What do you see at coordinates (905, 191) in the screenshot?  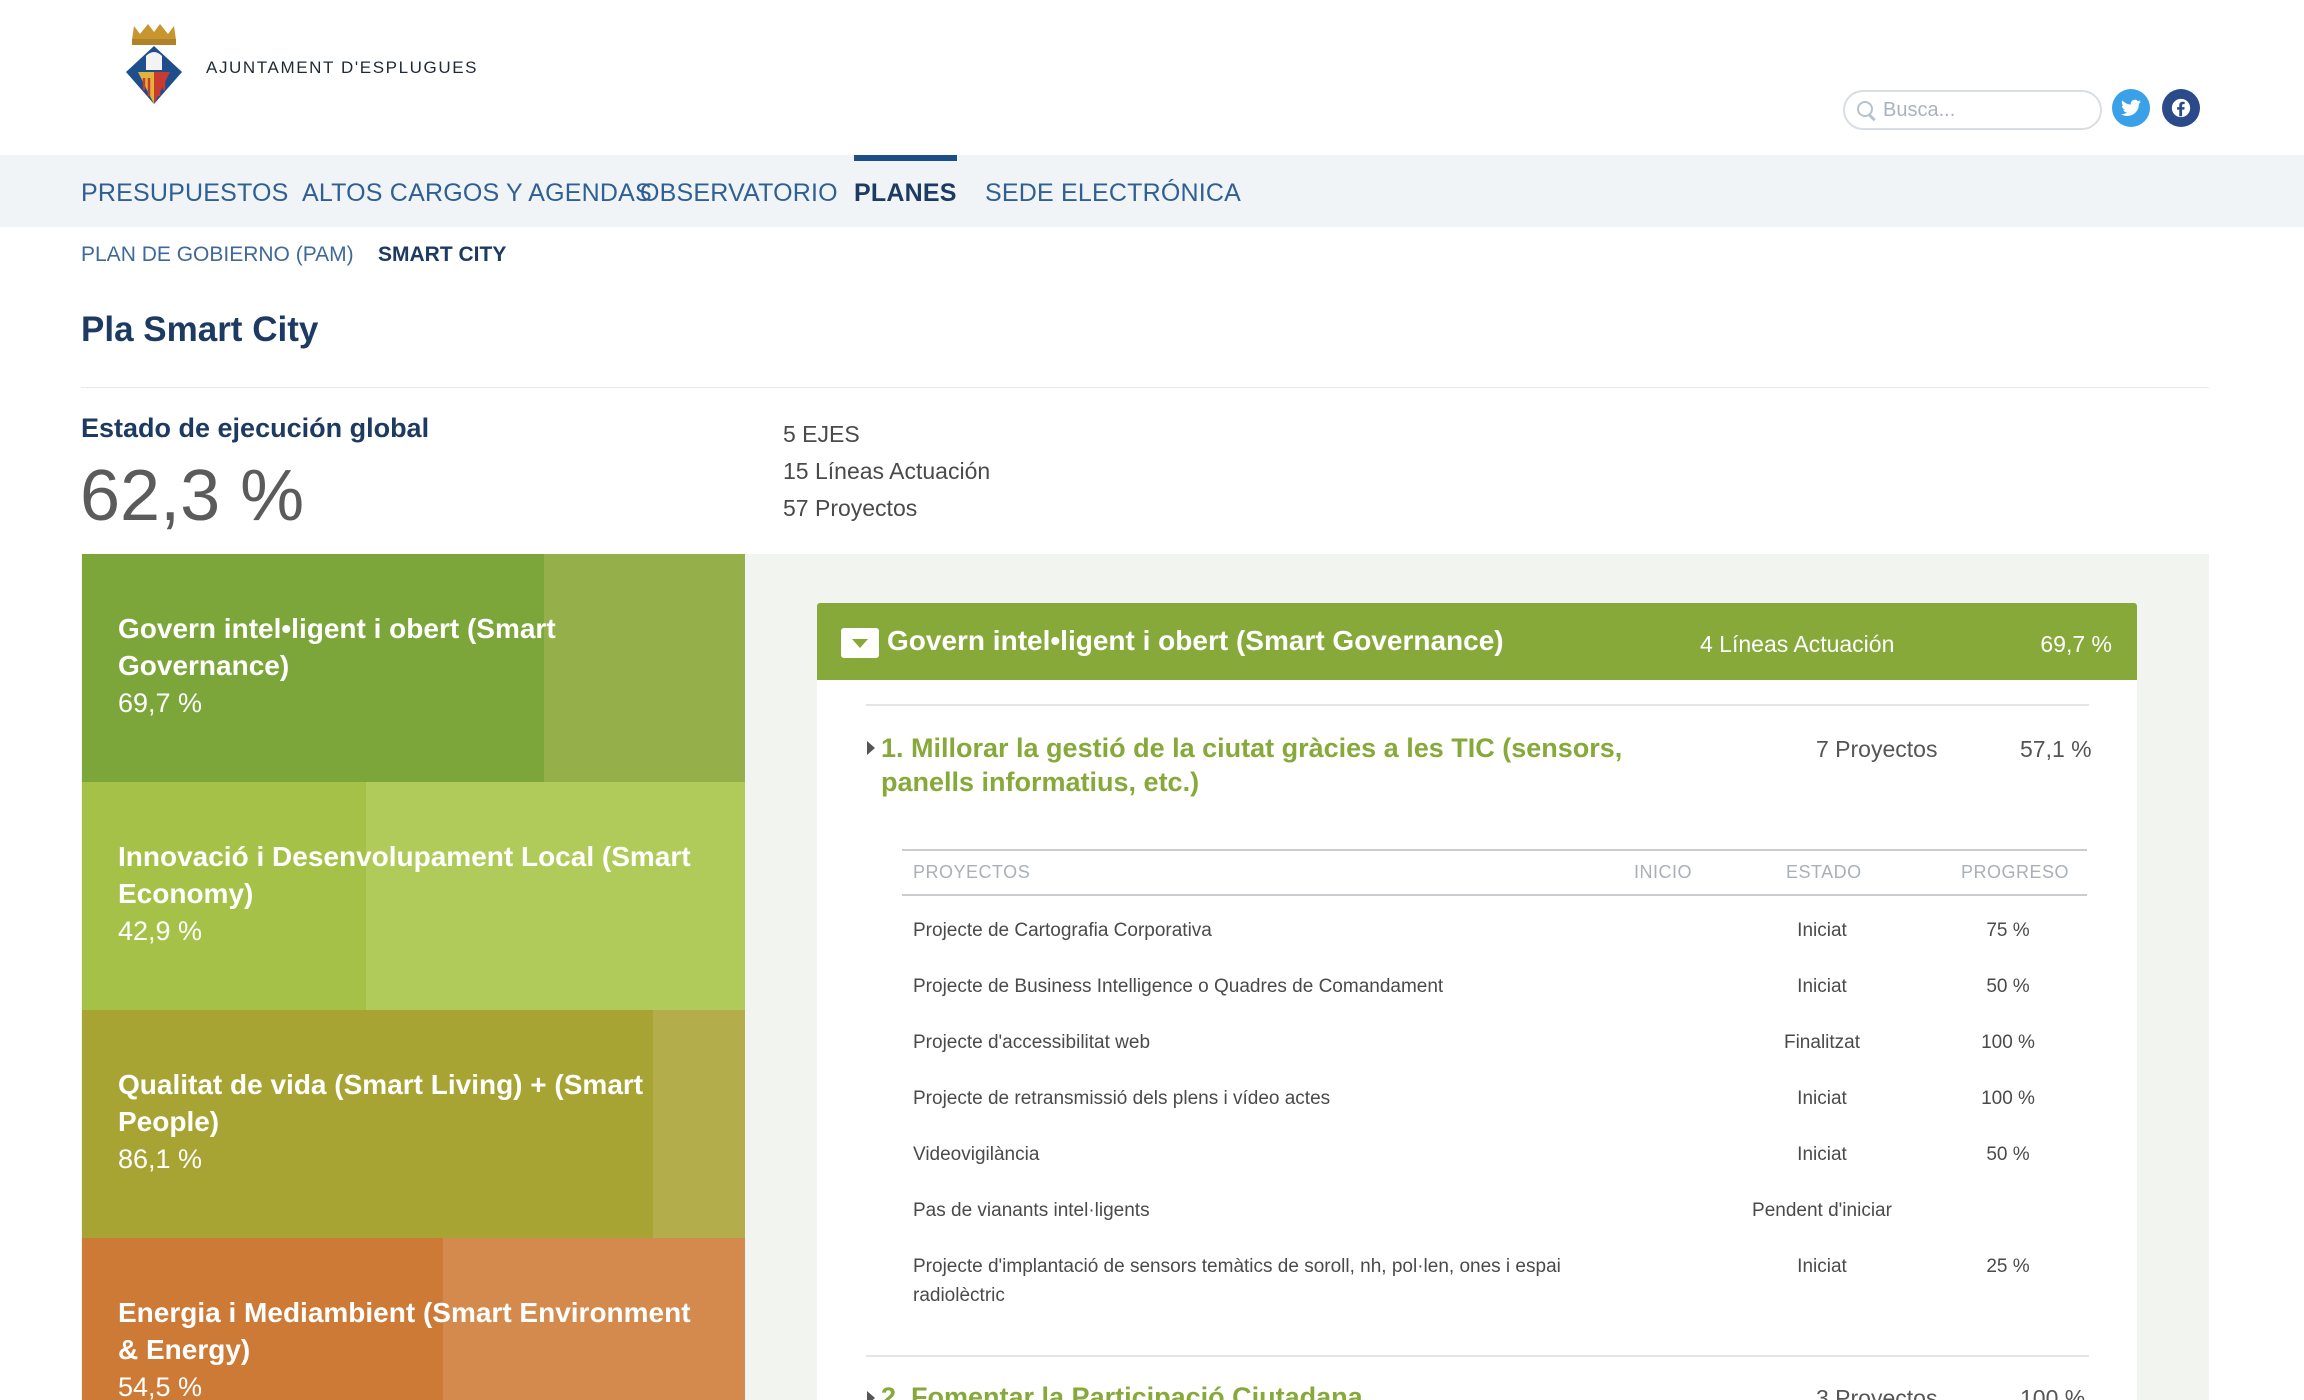 I see `nav-planes: PLANES` at bounding box center [905, 191].